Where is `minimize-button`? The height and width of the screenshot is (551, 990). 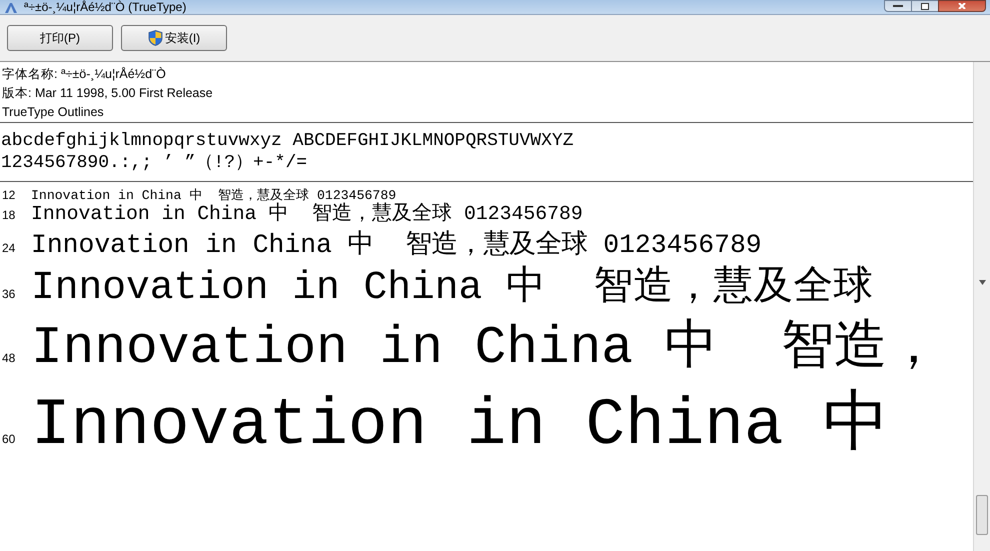 minimize-button is located at coordinates (898, 6).